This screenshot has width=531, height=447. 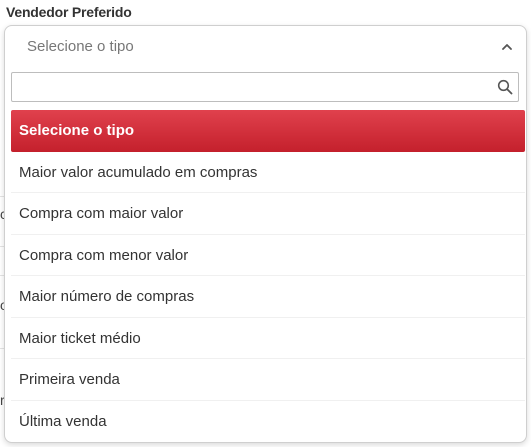 I want to click on option-primeira-venda: Primeira venda, so click(x=268, y=380).